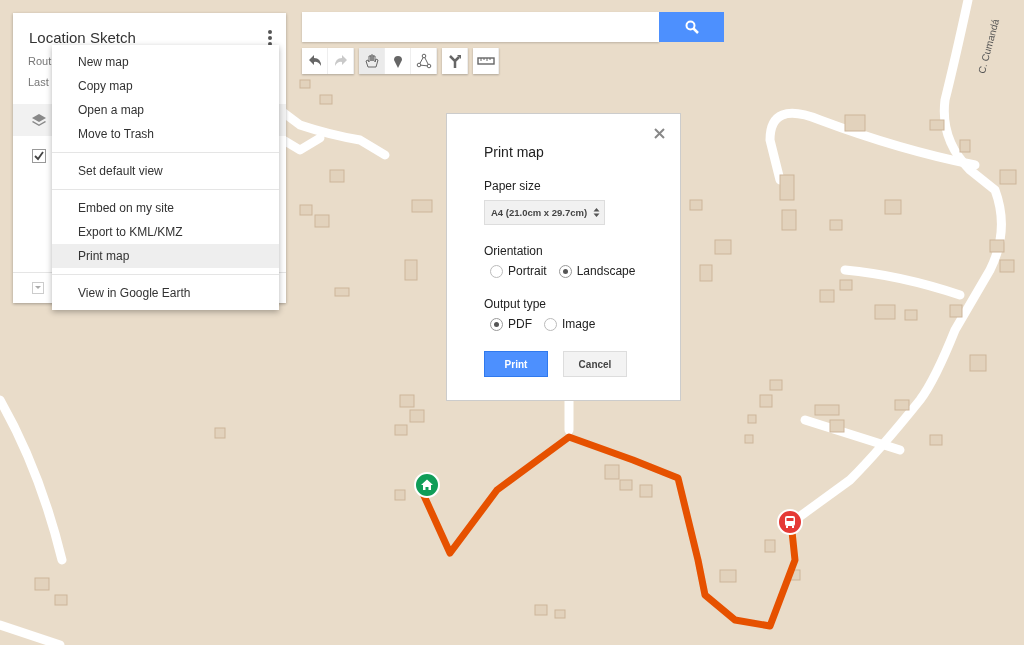 The height and width of the screenshot is (645, 1024). What do you see at coordinates (39, 156) in the screenshot?
I see `layer-checkbox` at bounding box center [39, 156].